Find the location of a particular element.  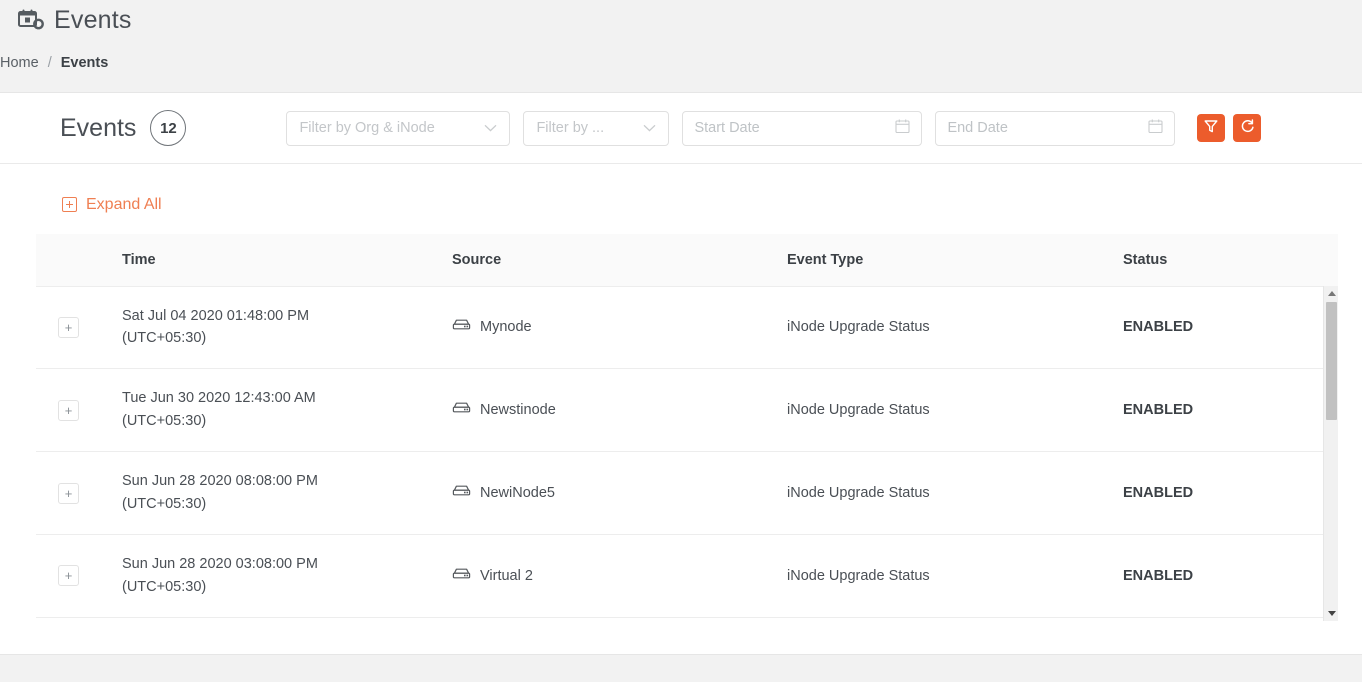

end-date-input: End Date is located at coordinates (1055, 128).